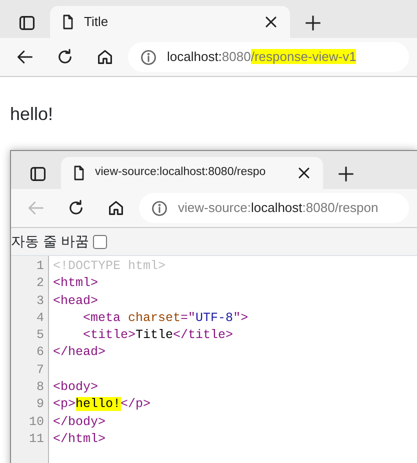 Image resolution: width=417 pixels, height=463 pixels. I want to click on code-line: <title>Title</title>, so click(158, 335).